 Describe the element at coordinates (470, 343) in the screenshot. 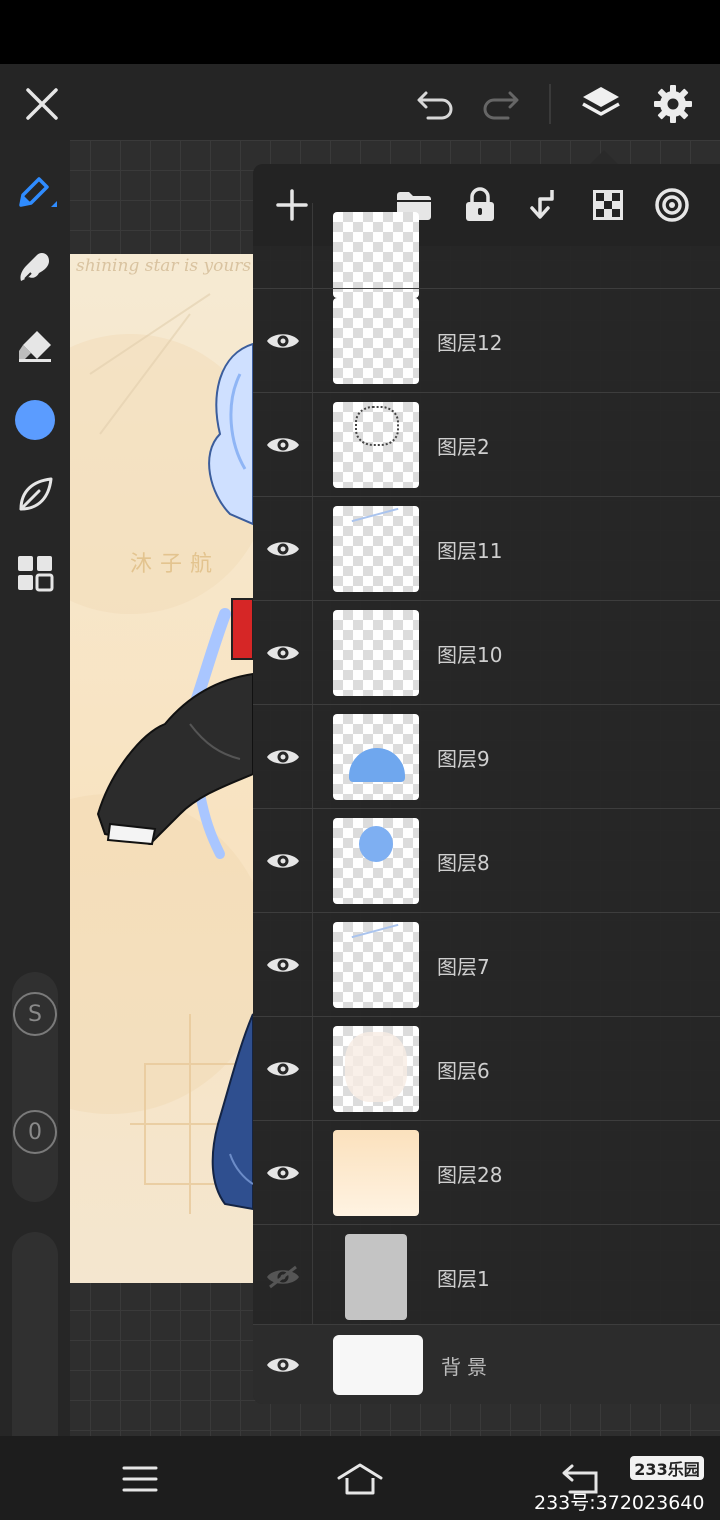

I see `layer-name: 图层12` at that location.